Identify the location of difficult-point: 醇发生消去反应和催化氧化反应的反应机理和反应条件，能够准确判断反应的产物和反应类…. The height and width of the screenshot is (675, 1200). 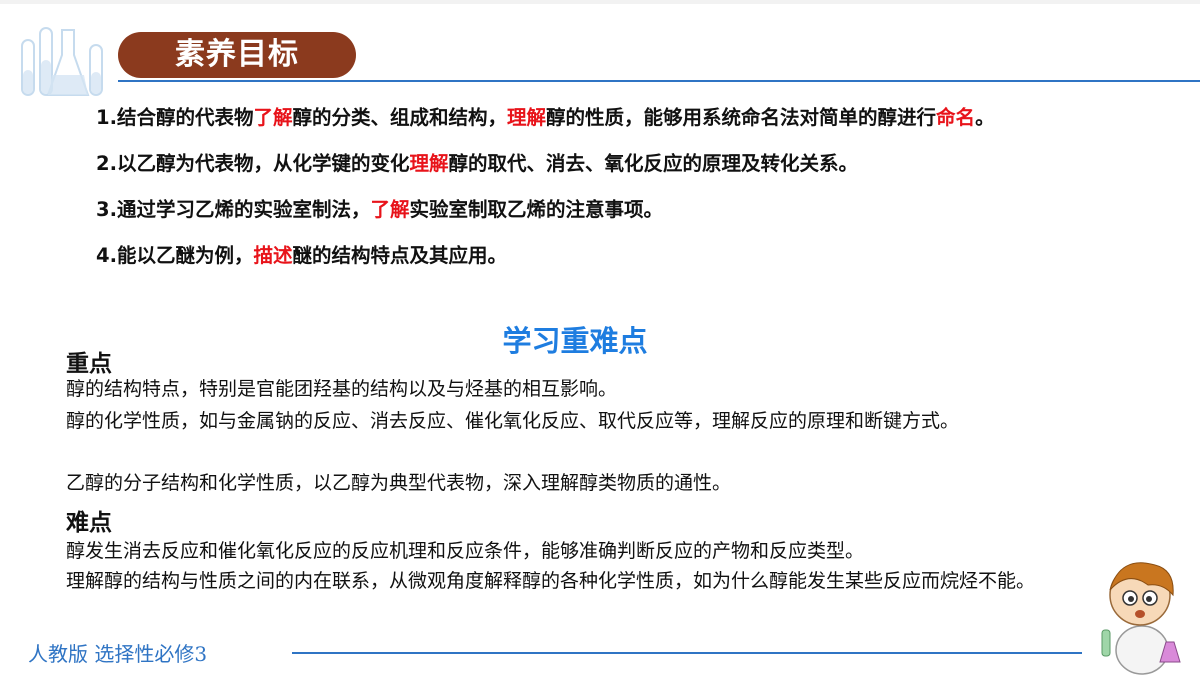
(465, 551).